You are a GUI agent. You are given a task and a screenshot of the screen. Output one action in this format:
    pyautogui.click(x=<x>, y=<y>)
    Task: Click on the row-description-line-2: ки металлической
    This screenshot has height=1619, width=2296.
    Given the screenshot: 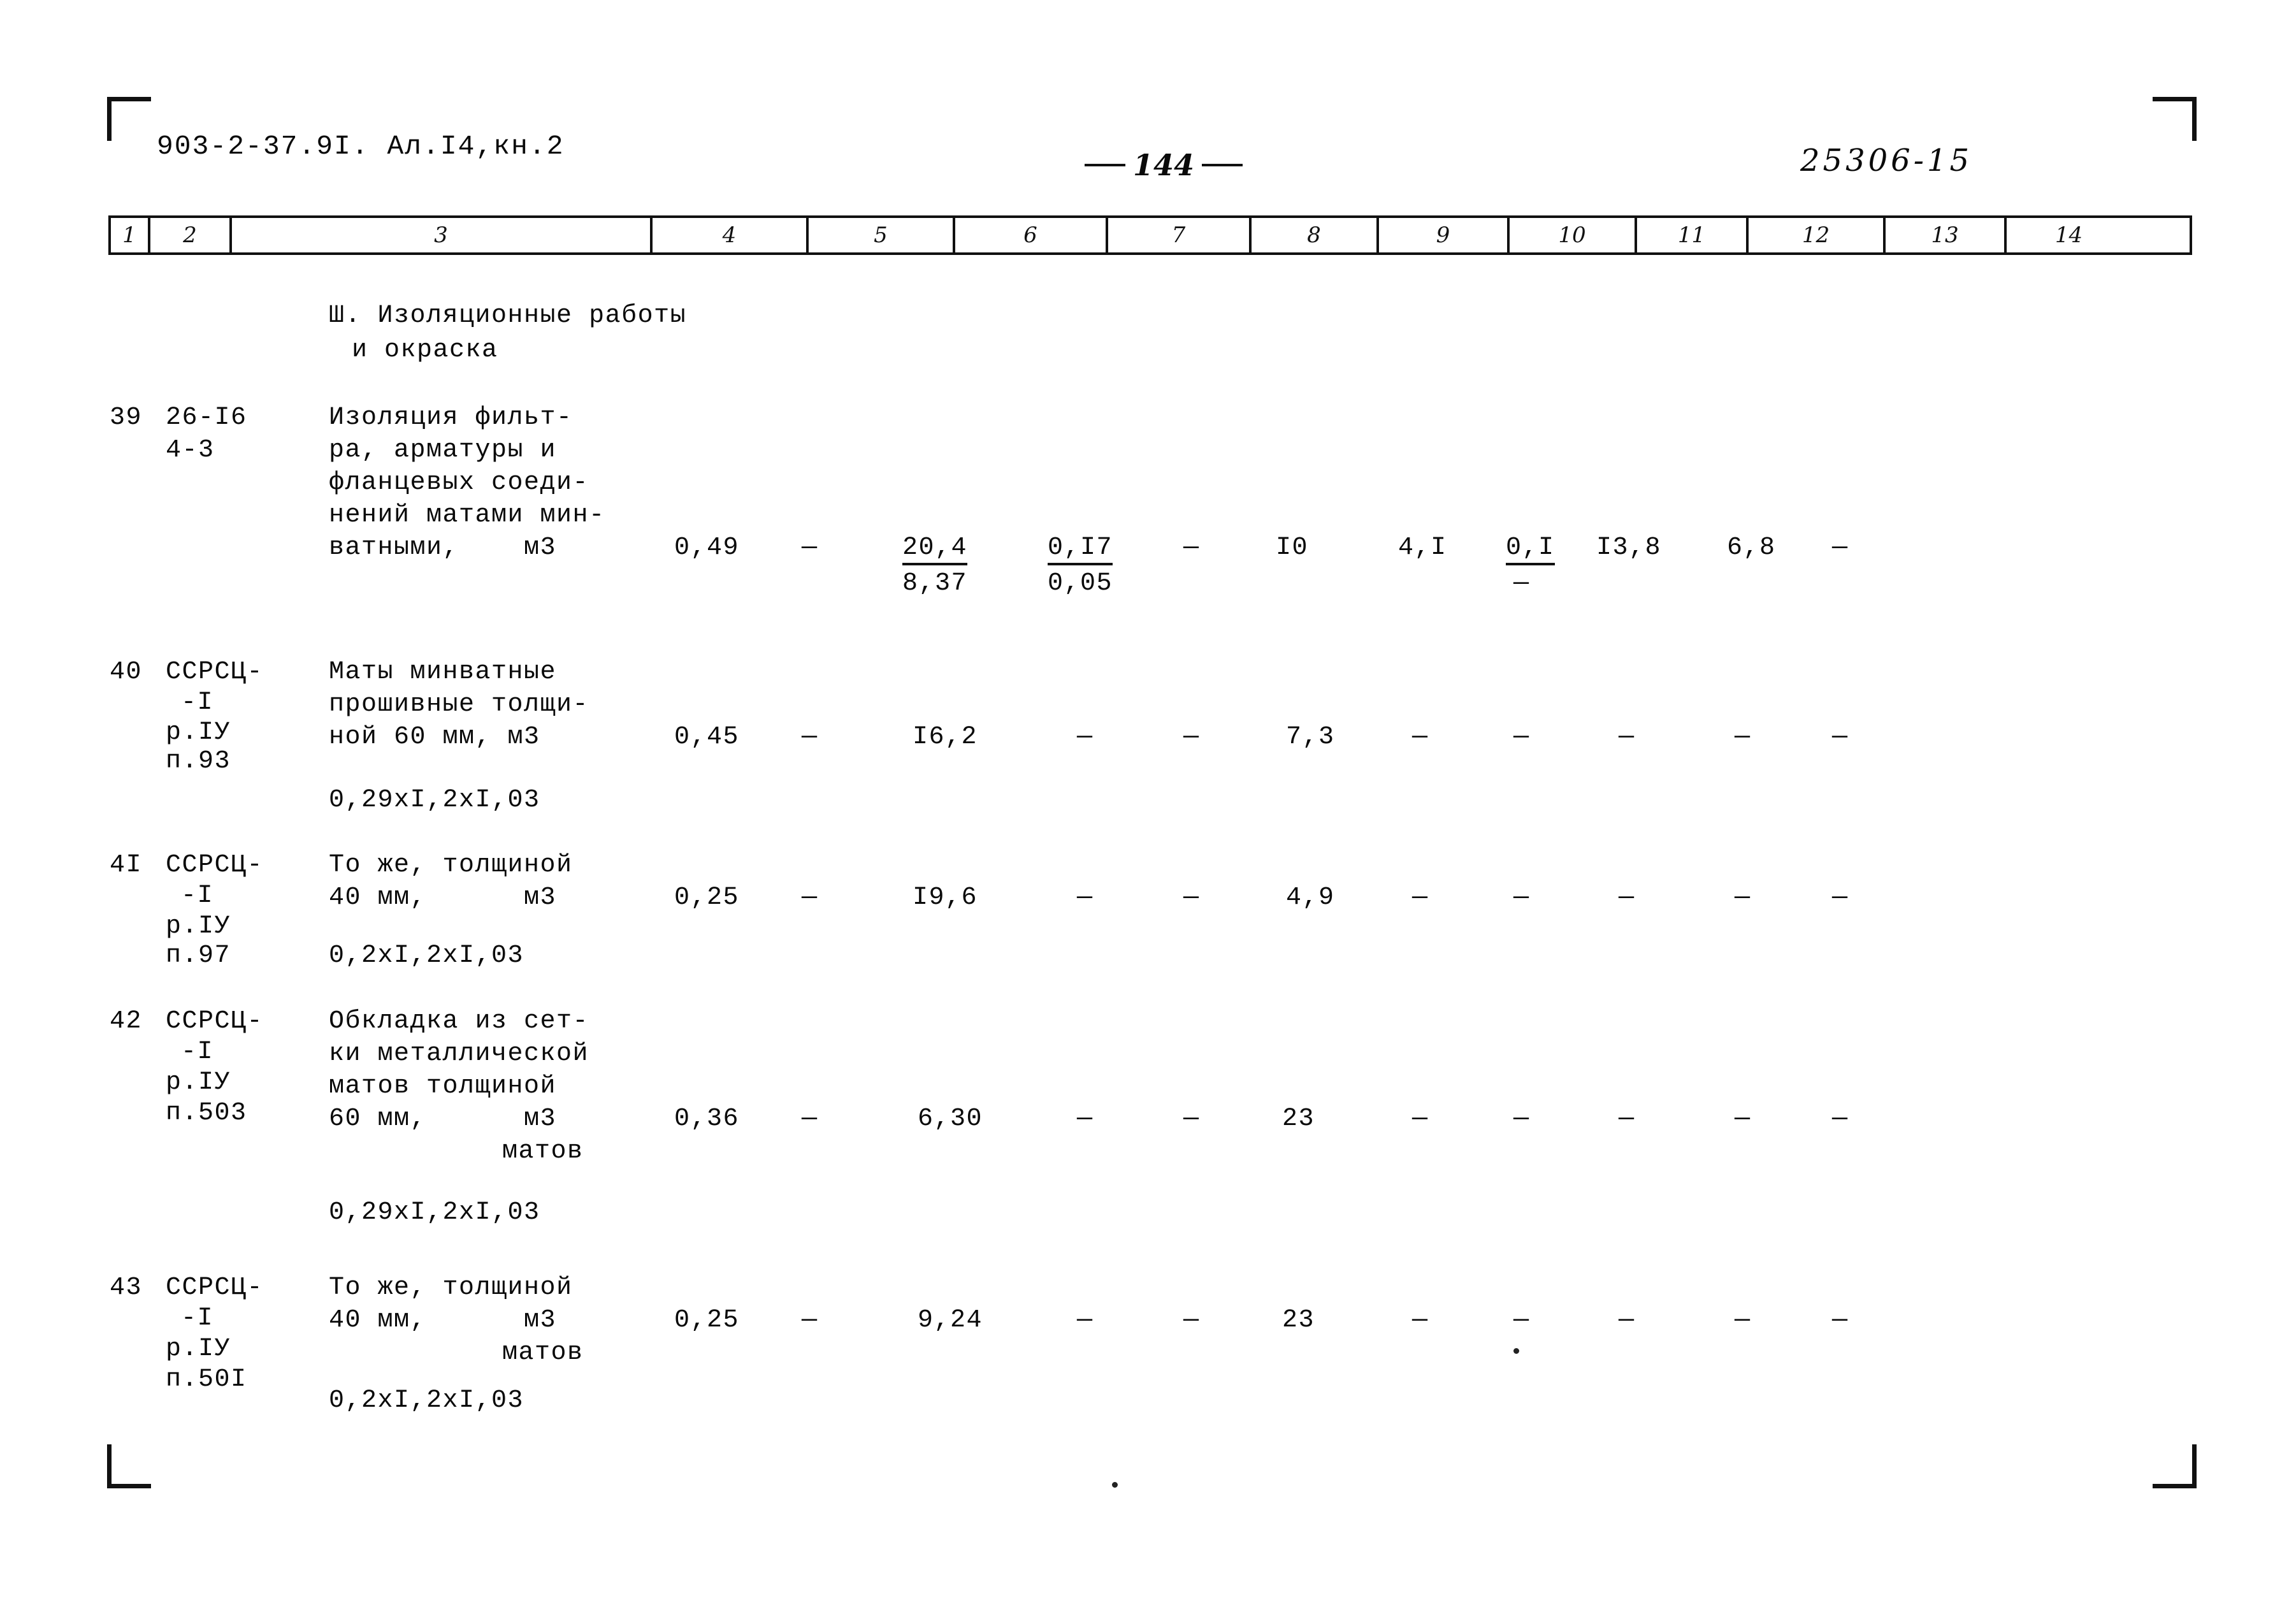 What is the action you would take?
    pyautogui.click(x=459, y=1054)
    